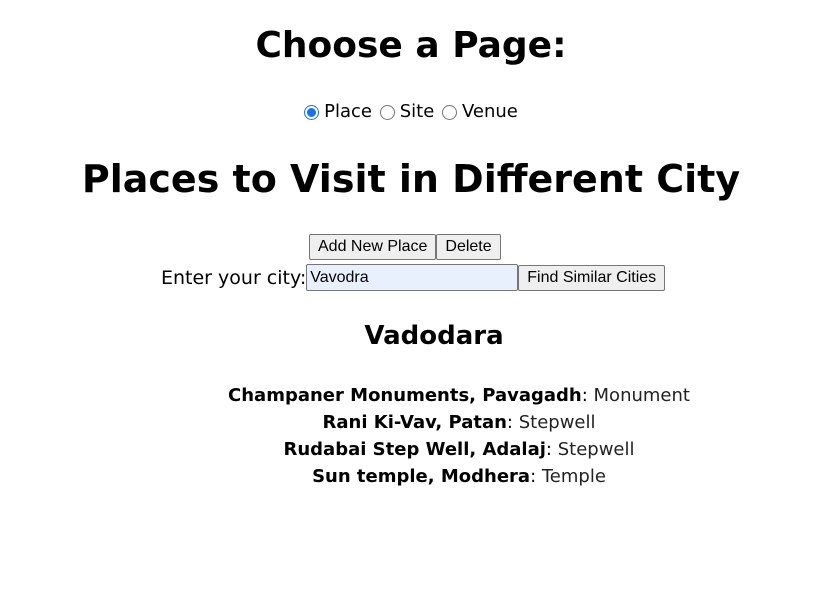 This screenshot has width=822, height=613. I want to click on result-city-title: Vadodara, so click(434, 336).